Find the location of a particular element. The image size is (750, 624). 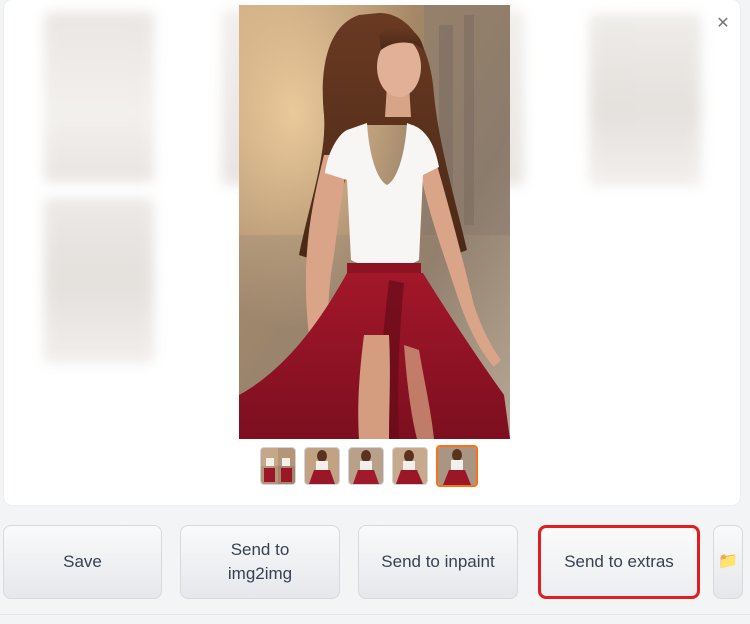

open-folder-button: 📁 is located at coordinates (728, 562).